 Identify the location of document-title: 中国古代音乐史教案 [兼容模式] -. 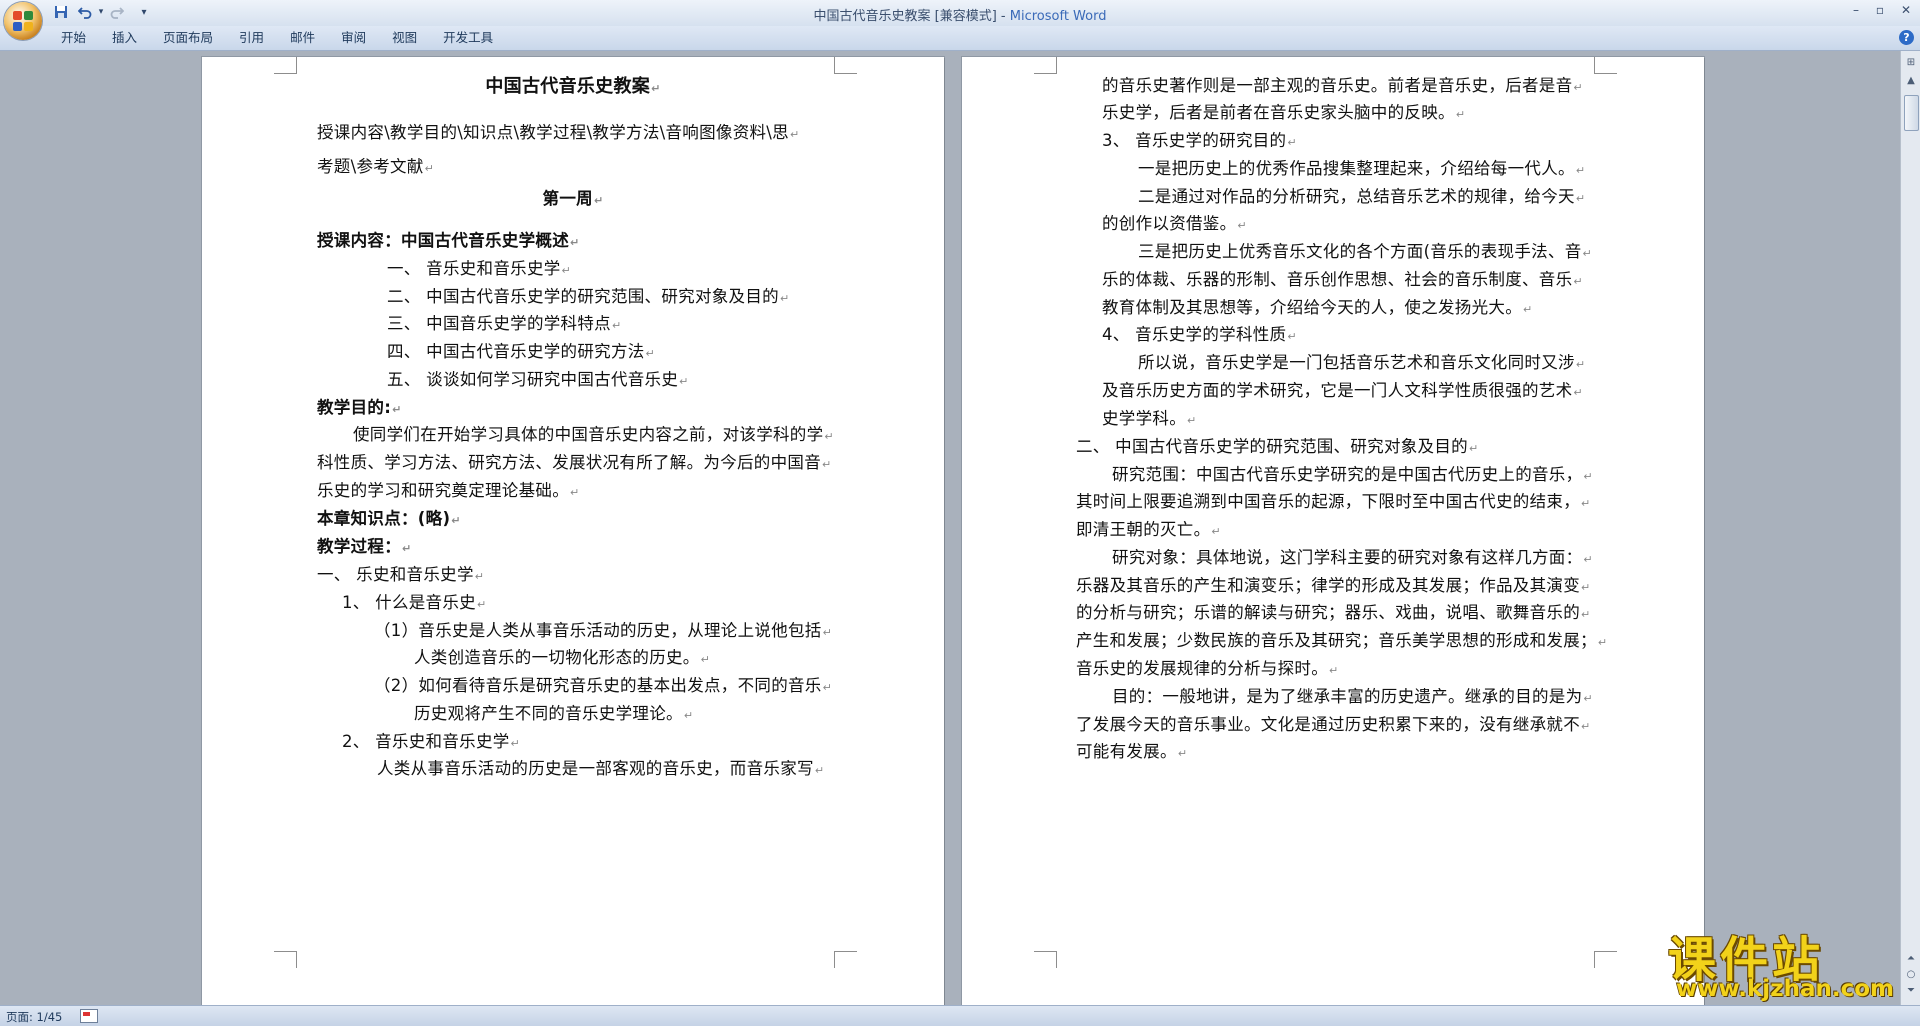
(911, 16).